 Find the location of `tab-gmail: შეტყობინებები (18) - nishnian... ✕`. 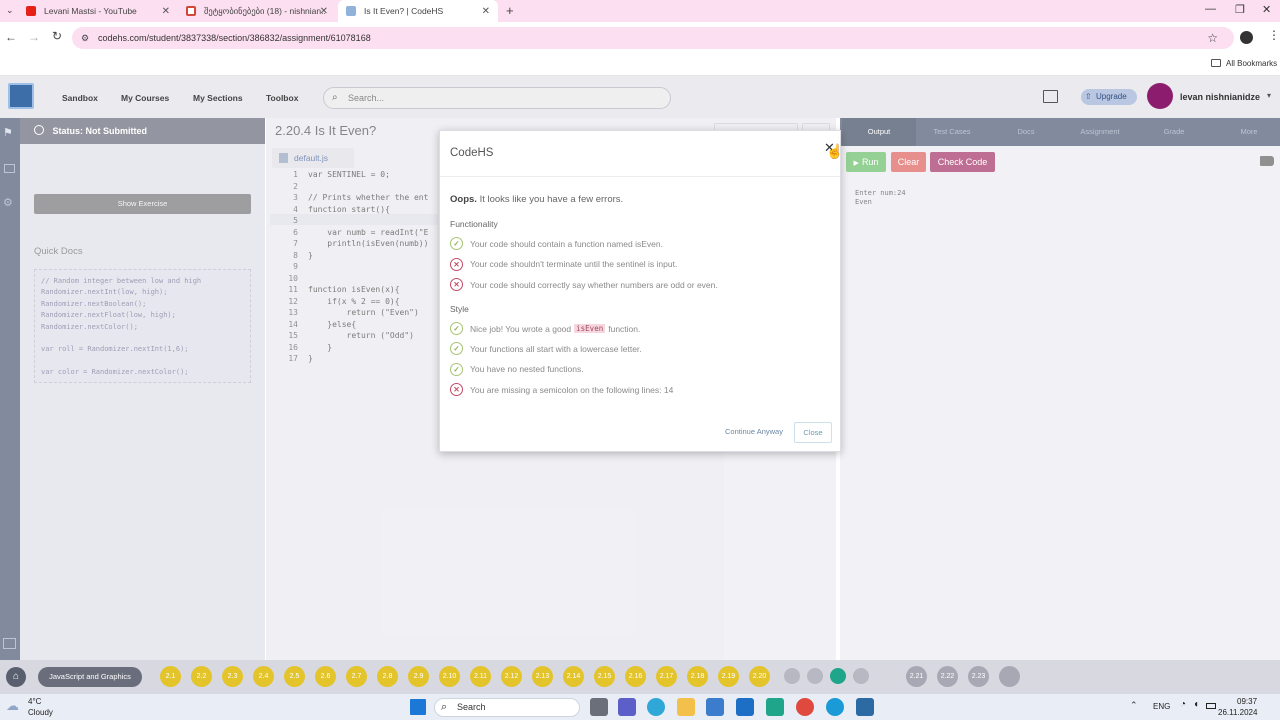

tab-gmail: შეტყობინებები (18) - nishnian... ✕ is located at coordinates (257, 11).